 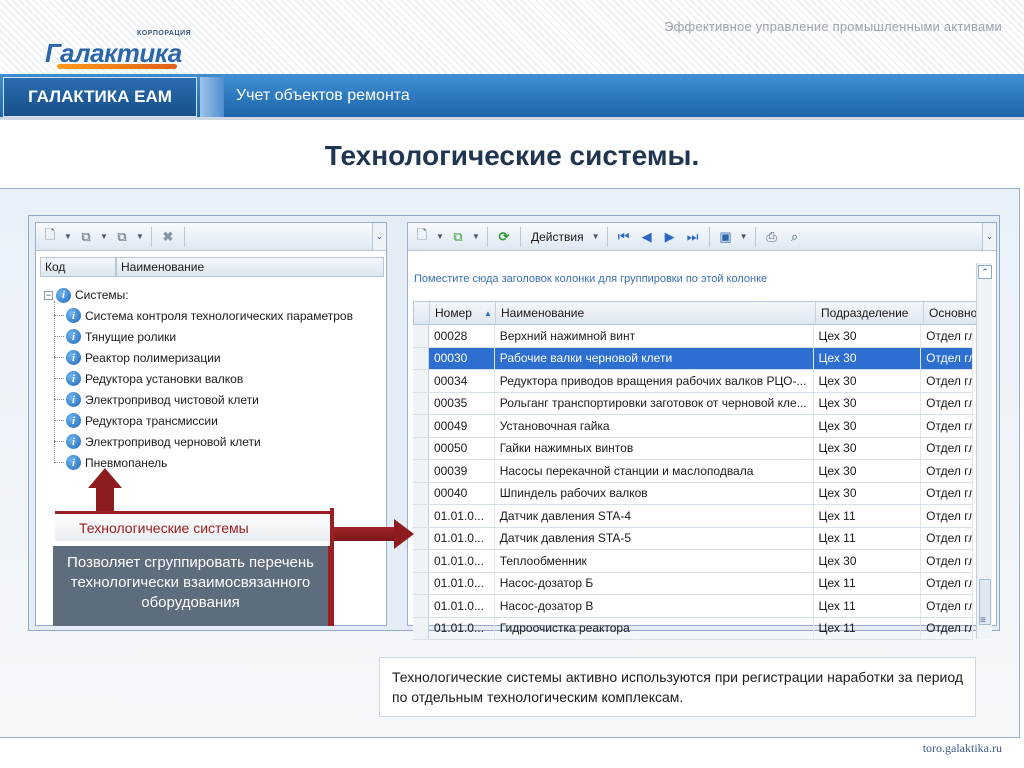 What do you see at coordinates (198, 399) in the screenshot?
I see `tree-item: i Электропривод чистовой клети` at bounding box center [198, 399].